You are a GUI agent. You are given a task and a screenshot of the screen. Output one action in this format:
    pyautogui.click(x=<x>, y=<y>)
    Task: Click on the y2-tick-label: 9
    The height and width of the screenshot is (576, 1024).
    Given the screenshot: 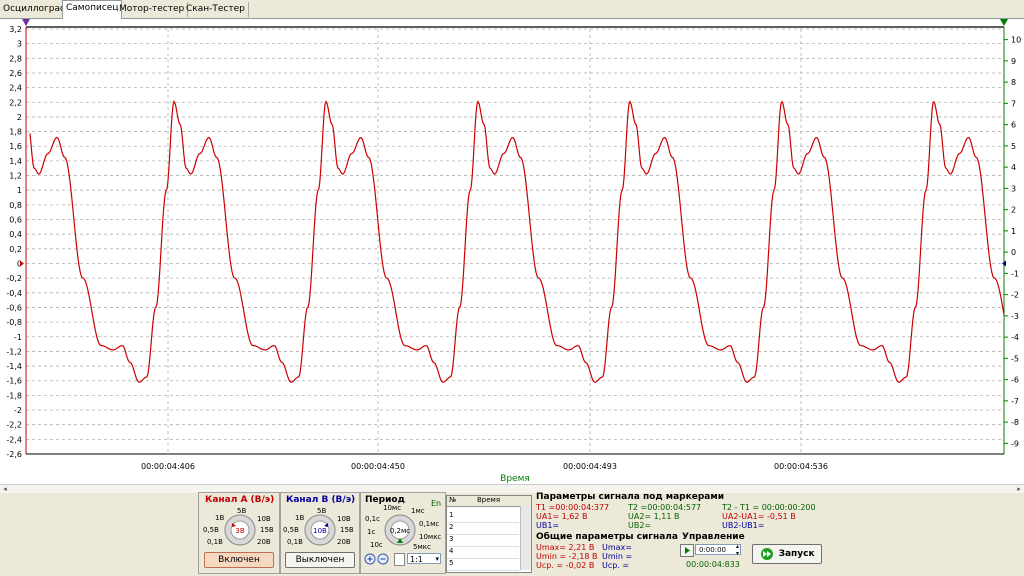 What is the action you would take?
    pyautogui.click(x=1013, y=61)
    